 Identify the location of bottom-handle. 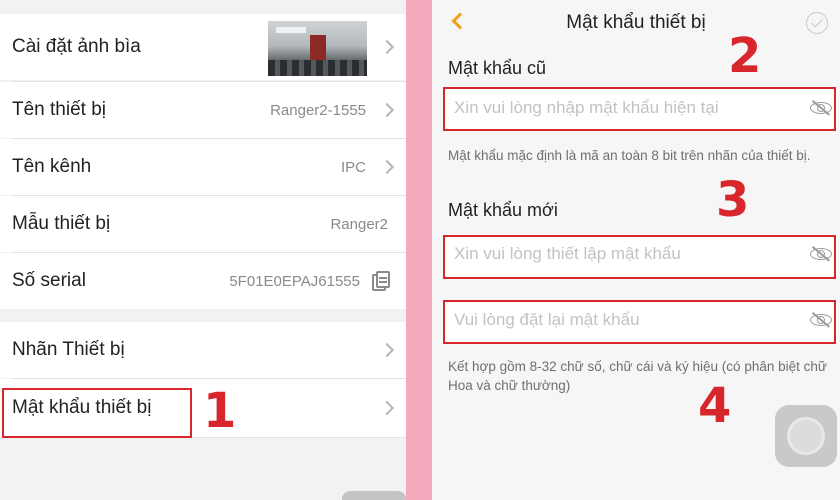
(374, 495).